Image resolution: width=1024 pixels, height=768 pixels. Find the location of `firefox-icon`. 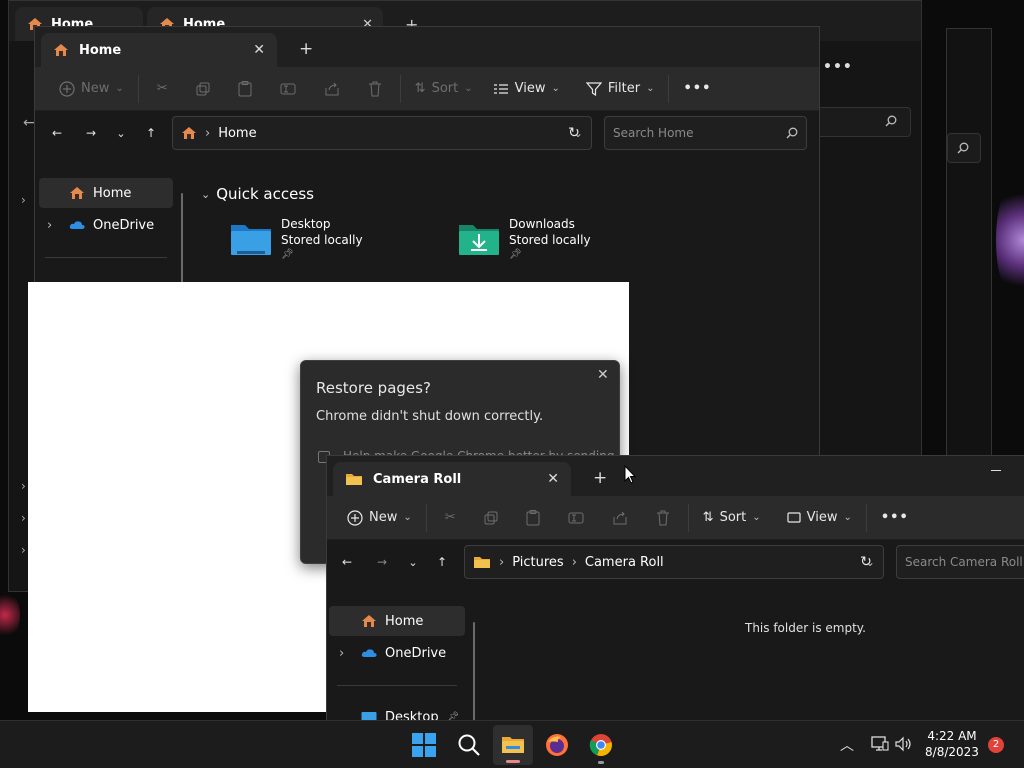

firefox-icon is located at coordinates (557, 745).